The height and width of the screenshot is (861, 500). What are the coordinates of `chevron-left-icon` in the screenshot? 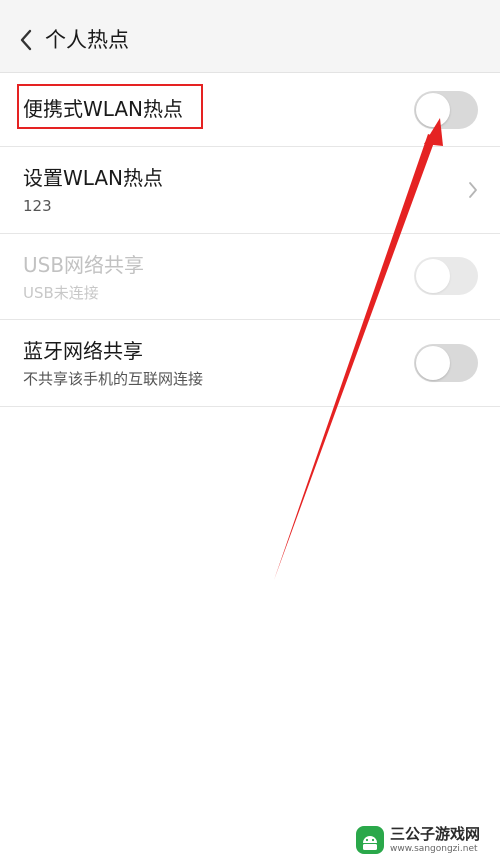 It's located at (27, 40).